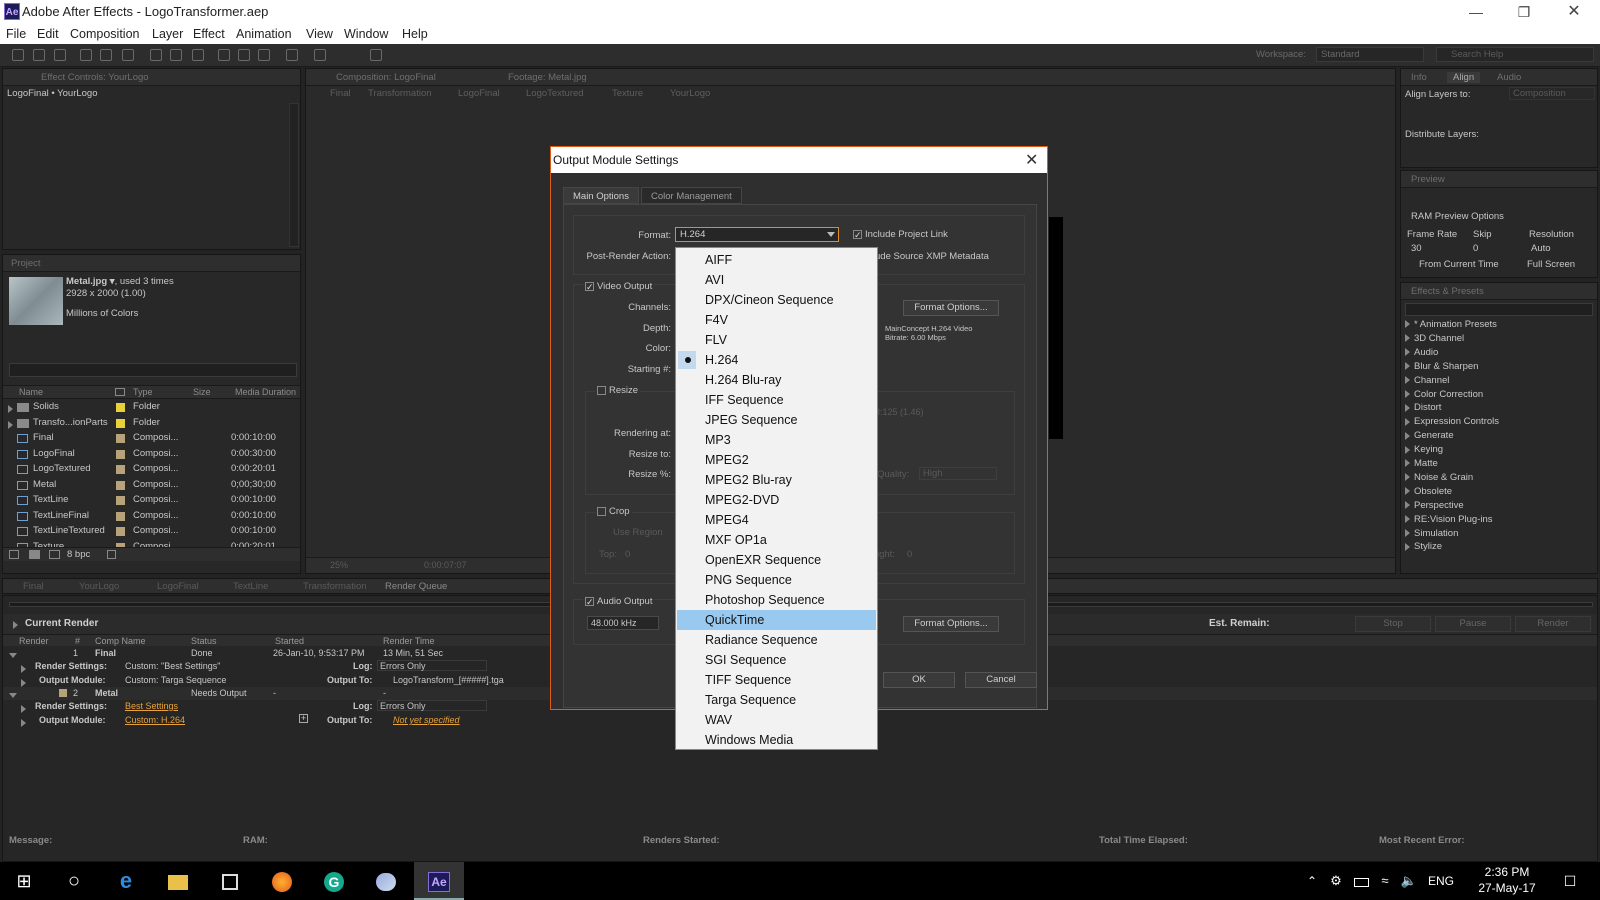 Image resolution: width=1600 pixels, height=900 pixels. Describe the element at coordinates (1459, 264) in the screenshot. I see `from-current-time-checkbox: From Current Time` at that location.